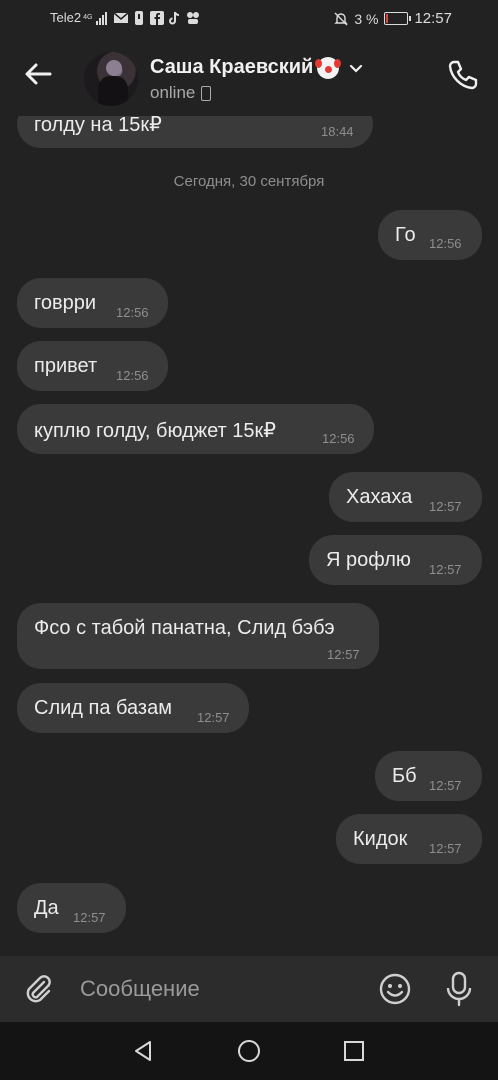 The width and height of the screenshot is (498, 1080). What do you see at coordinates (337, 131) in the screenshot?
I see `message-time: 18:44` at bounding box center [337, 131].